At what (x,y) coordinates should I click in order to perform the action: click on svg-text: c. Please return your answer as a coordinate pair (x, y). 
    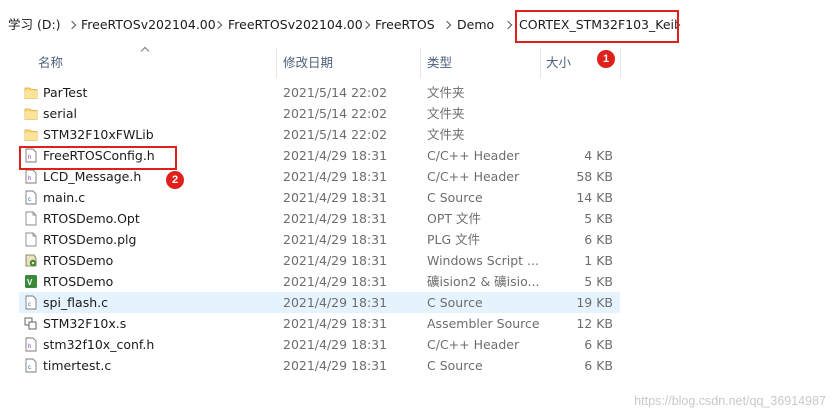
    Looking at the image, I should click on (29, 368).